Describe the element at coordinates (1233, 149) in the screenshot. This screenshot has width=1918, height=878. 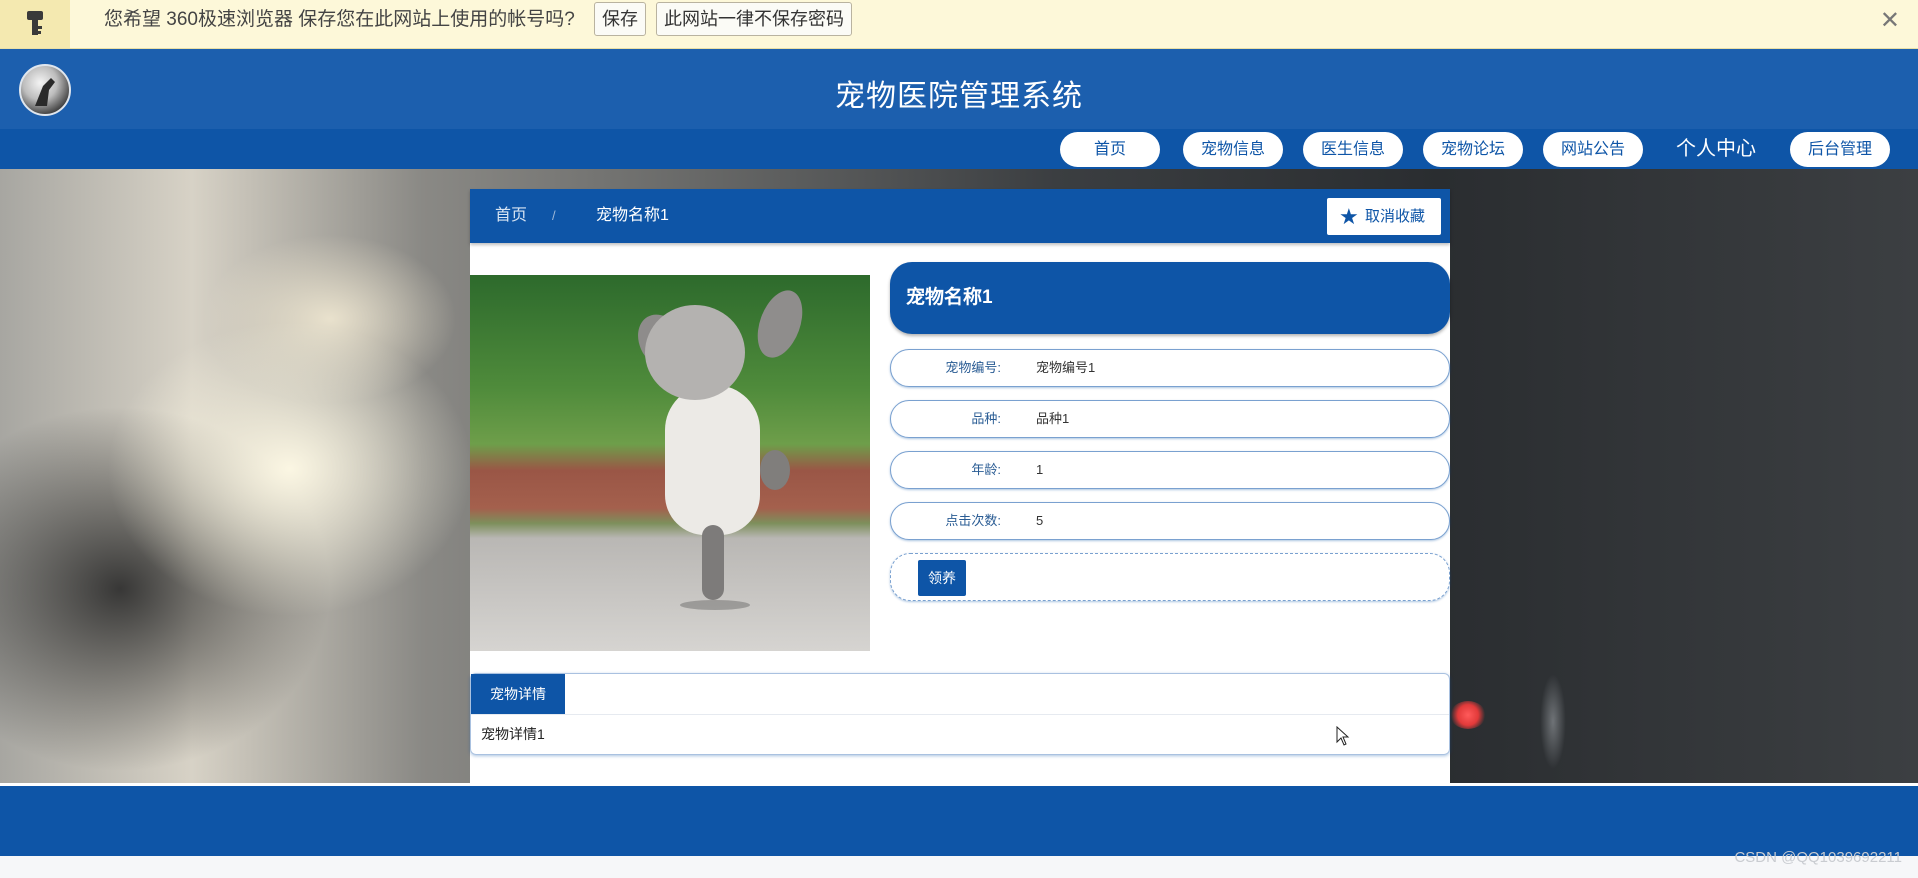
I see `nav-item-pet-info: 宠物信息` at that location.